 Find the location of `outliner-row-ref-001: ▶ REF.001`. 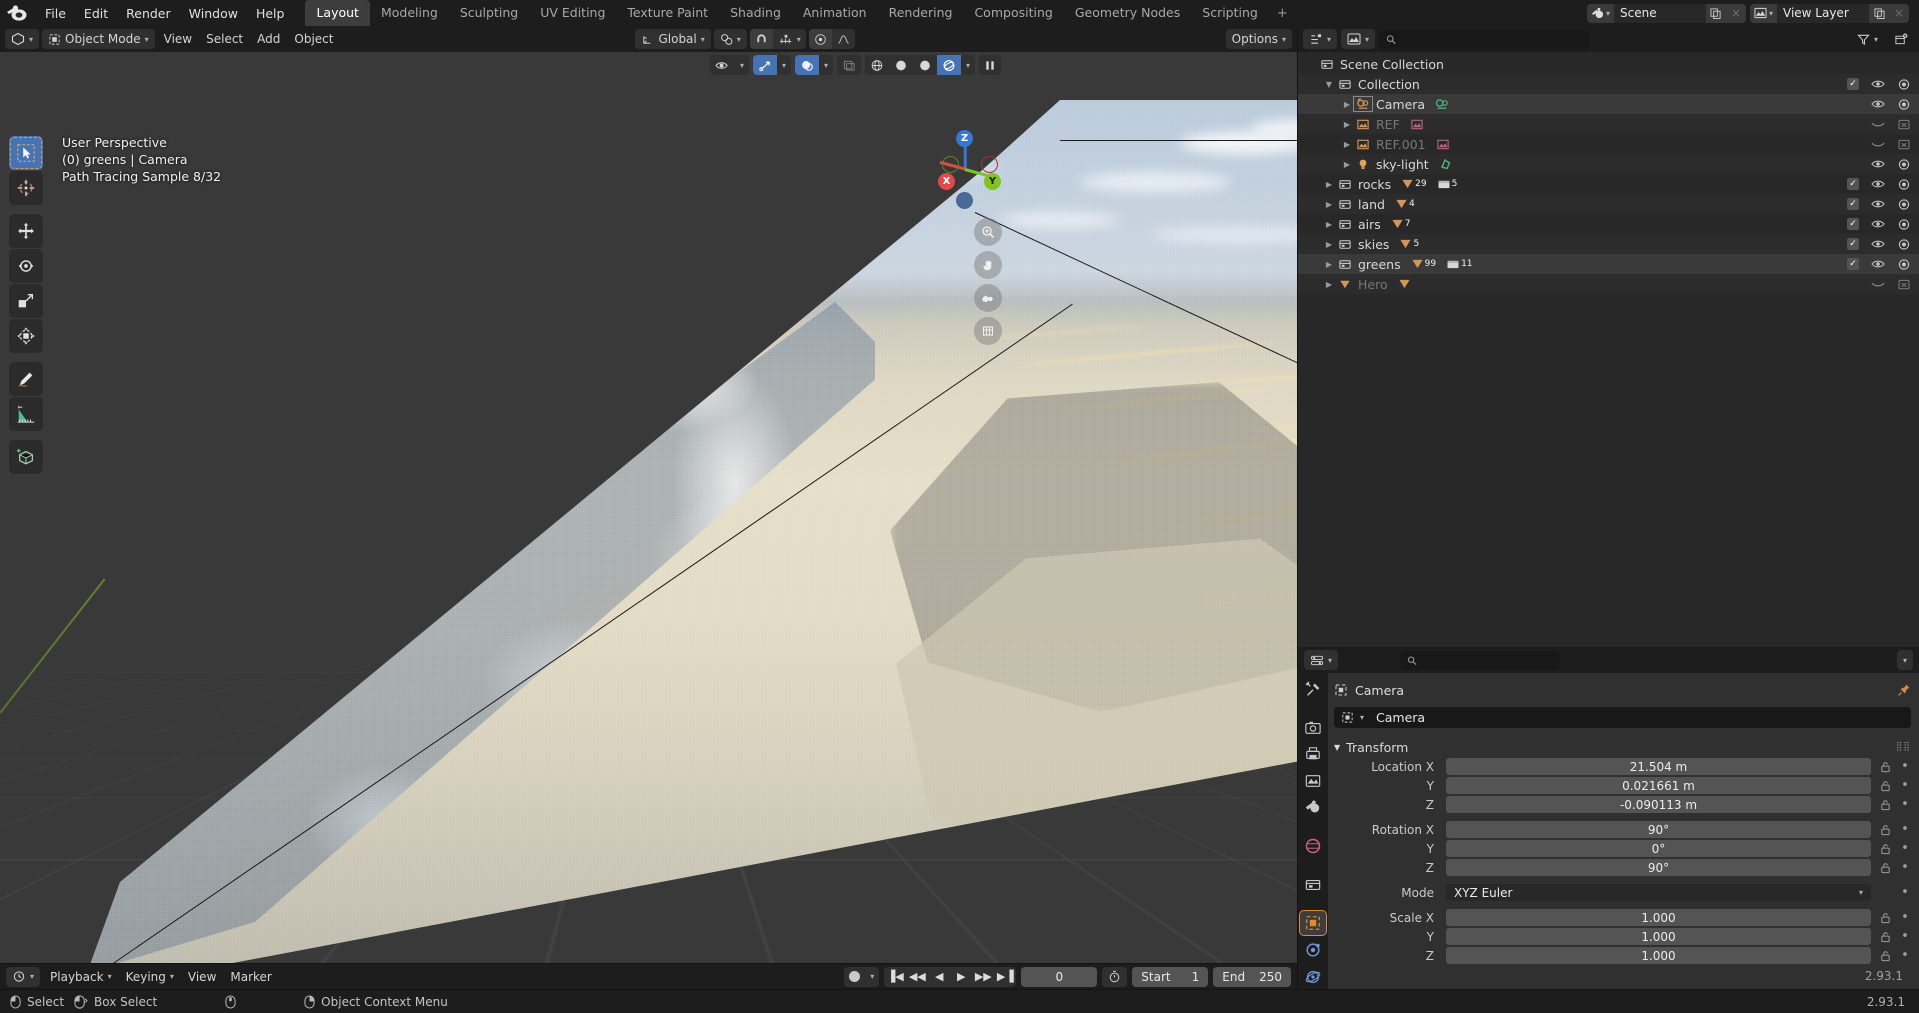

outliner-row-ref-001: ▶ REF.001 is located at coordinates (1608, 144).